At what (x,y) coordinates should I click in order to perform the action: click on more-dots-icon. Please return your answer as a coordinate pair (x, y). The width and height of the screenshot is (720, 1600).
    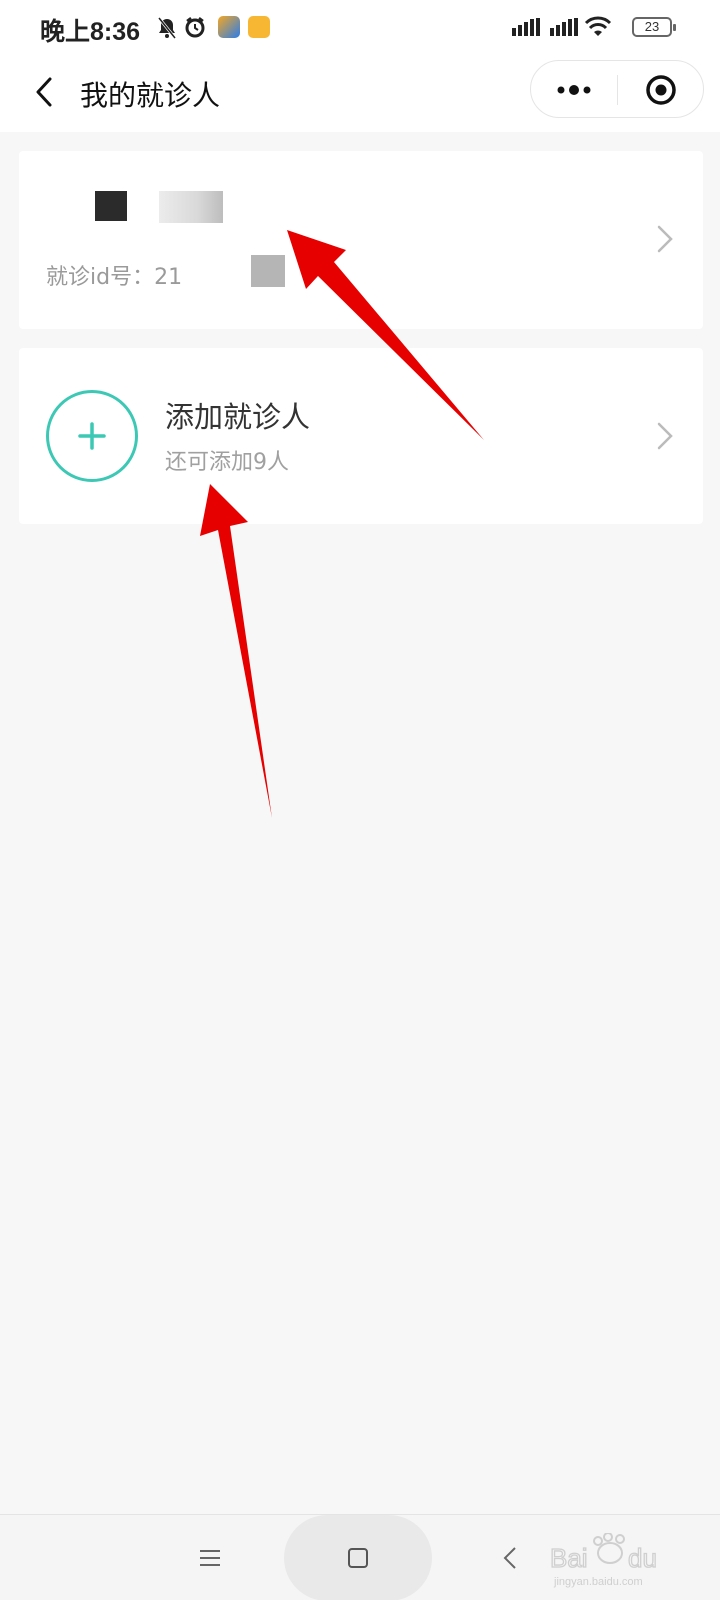
    Looking at the image, I should click on (574, 90).